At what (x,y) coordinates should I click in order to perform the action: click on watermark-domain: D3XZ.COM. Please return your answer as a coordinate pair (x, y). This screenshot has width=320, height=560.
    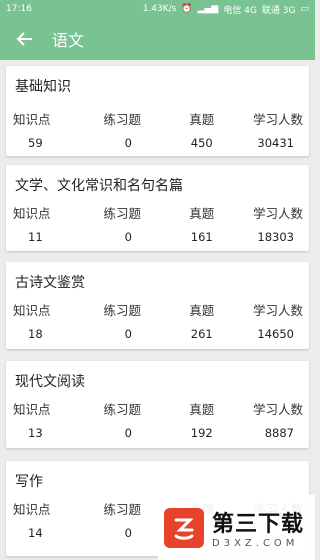
    Looking at the image, I should click on (255, 543).